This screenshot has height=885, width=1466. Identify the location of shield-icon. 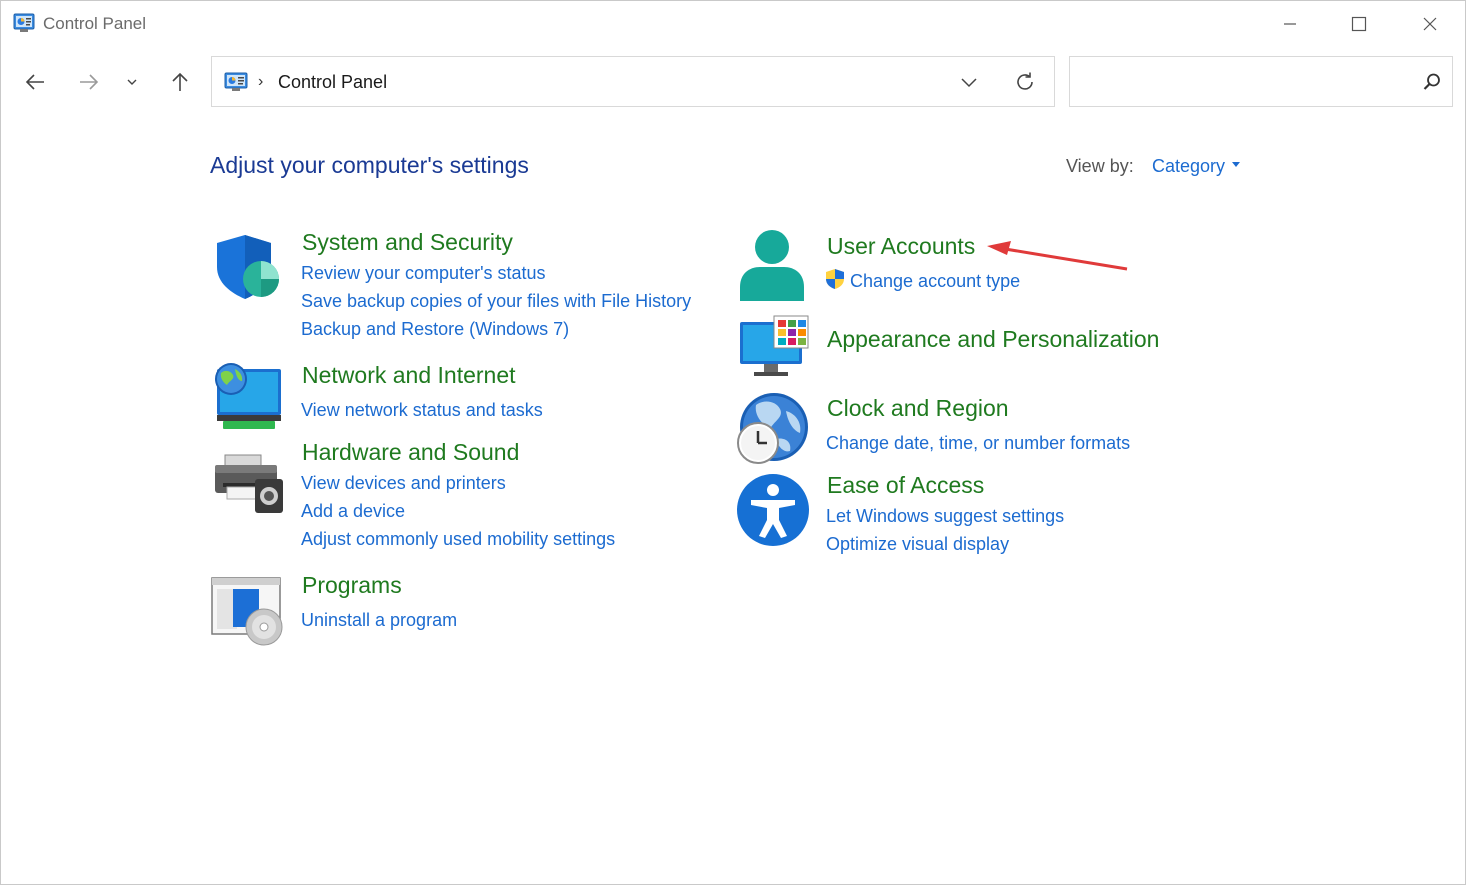
(247, 267).